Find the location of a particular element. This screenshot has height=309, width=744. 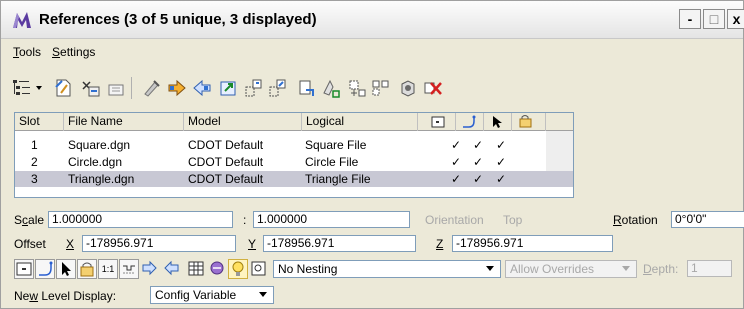

close-button: x is located at coordinates (735, 19).